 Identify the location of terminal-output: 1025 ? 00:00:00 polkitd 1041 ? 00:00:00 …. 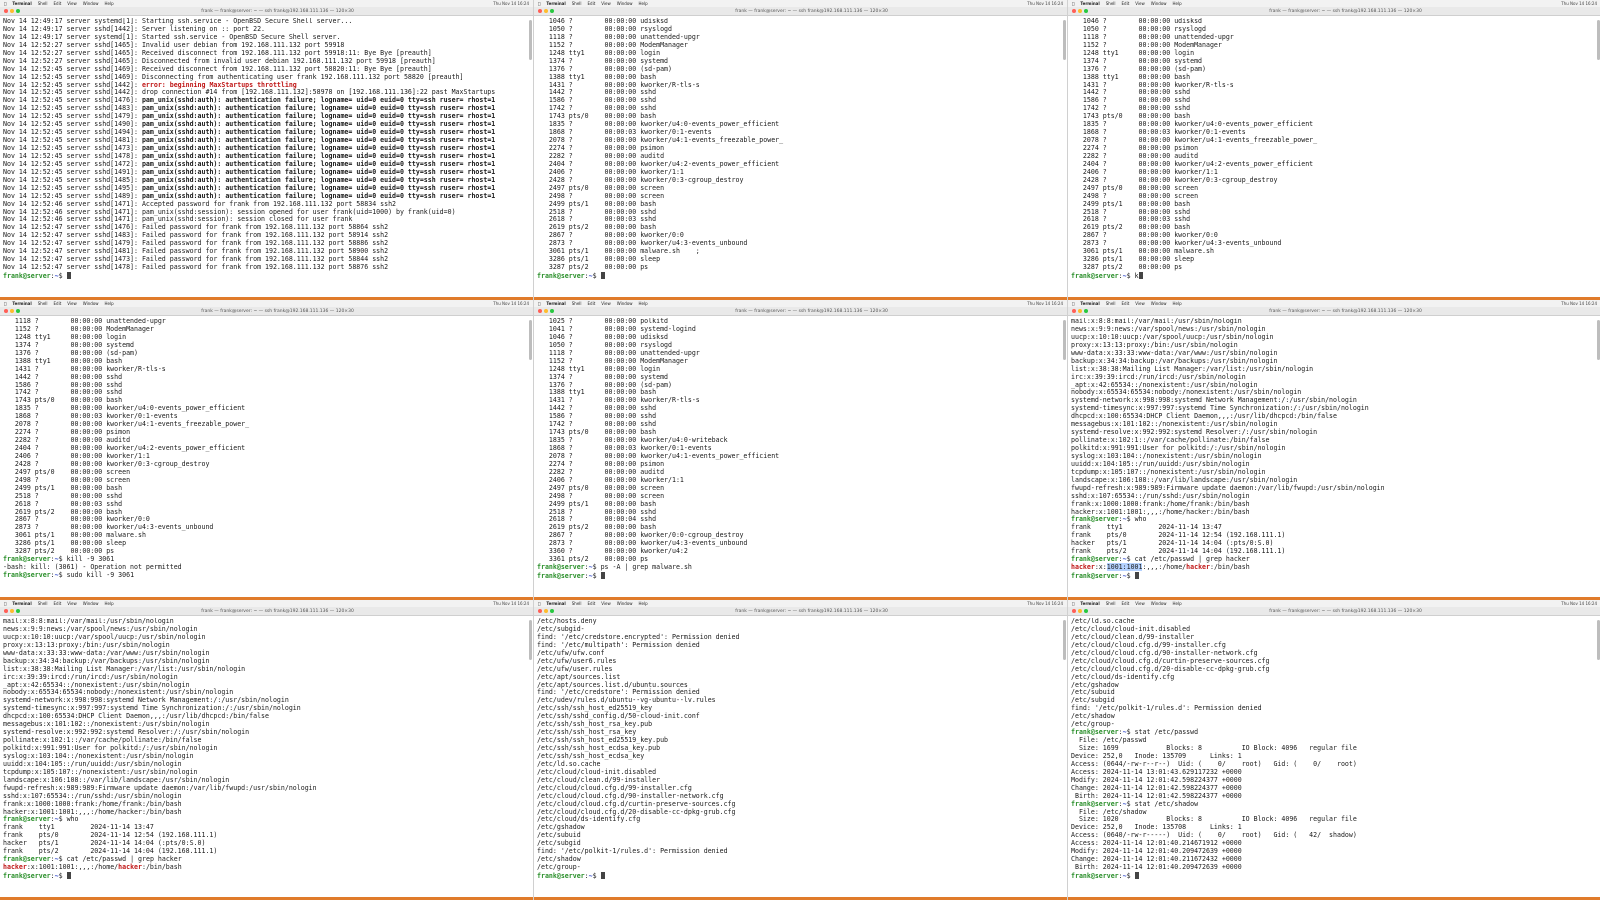
(799, 456).